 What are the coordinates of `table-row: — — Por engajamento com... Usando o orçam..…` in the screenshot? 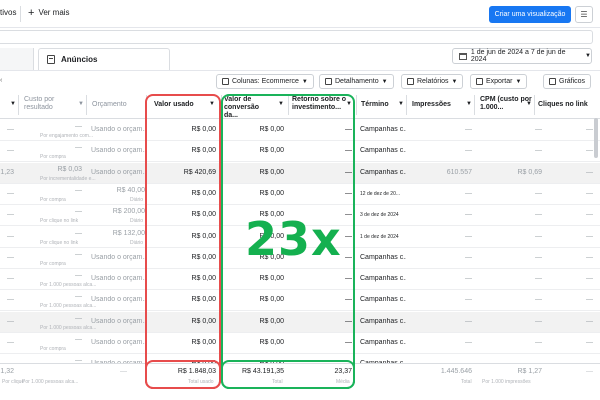 It's located at (300, 130).